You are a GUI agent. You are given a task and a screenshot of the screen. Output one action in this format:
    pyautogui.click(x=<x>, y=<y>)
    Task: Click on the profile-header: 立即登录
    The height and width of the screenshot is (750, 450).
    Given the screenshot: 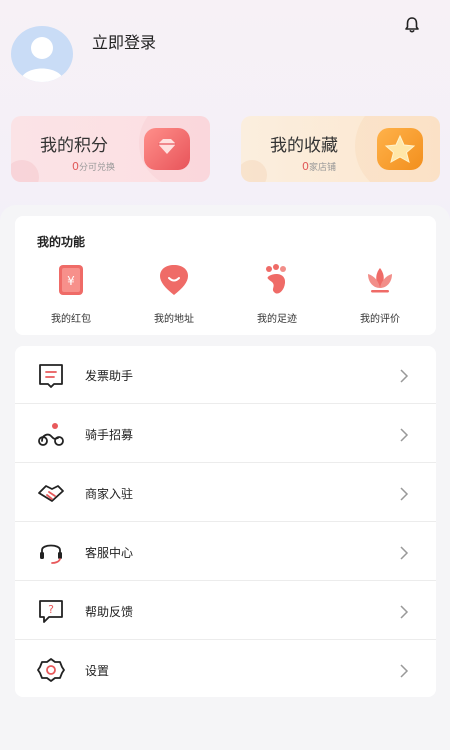 What is the action you would take?
    pyautogui.click(x=225, y=50)
    